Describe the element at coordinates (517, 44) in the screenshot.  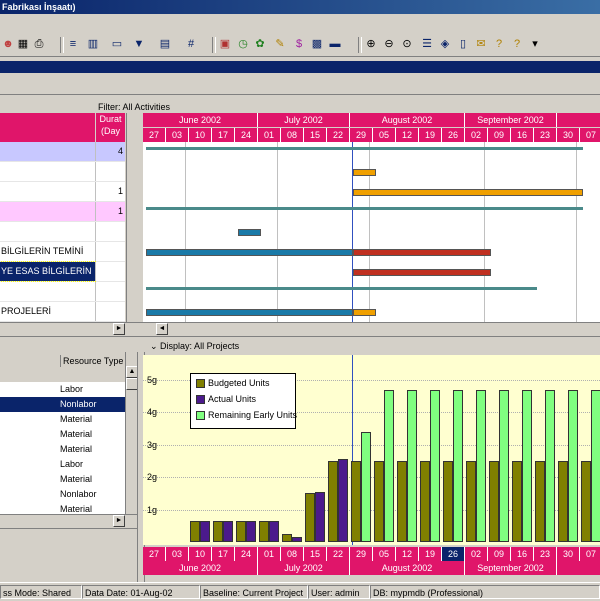
I see `whats-this-icon: ?` at that location.